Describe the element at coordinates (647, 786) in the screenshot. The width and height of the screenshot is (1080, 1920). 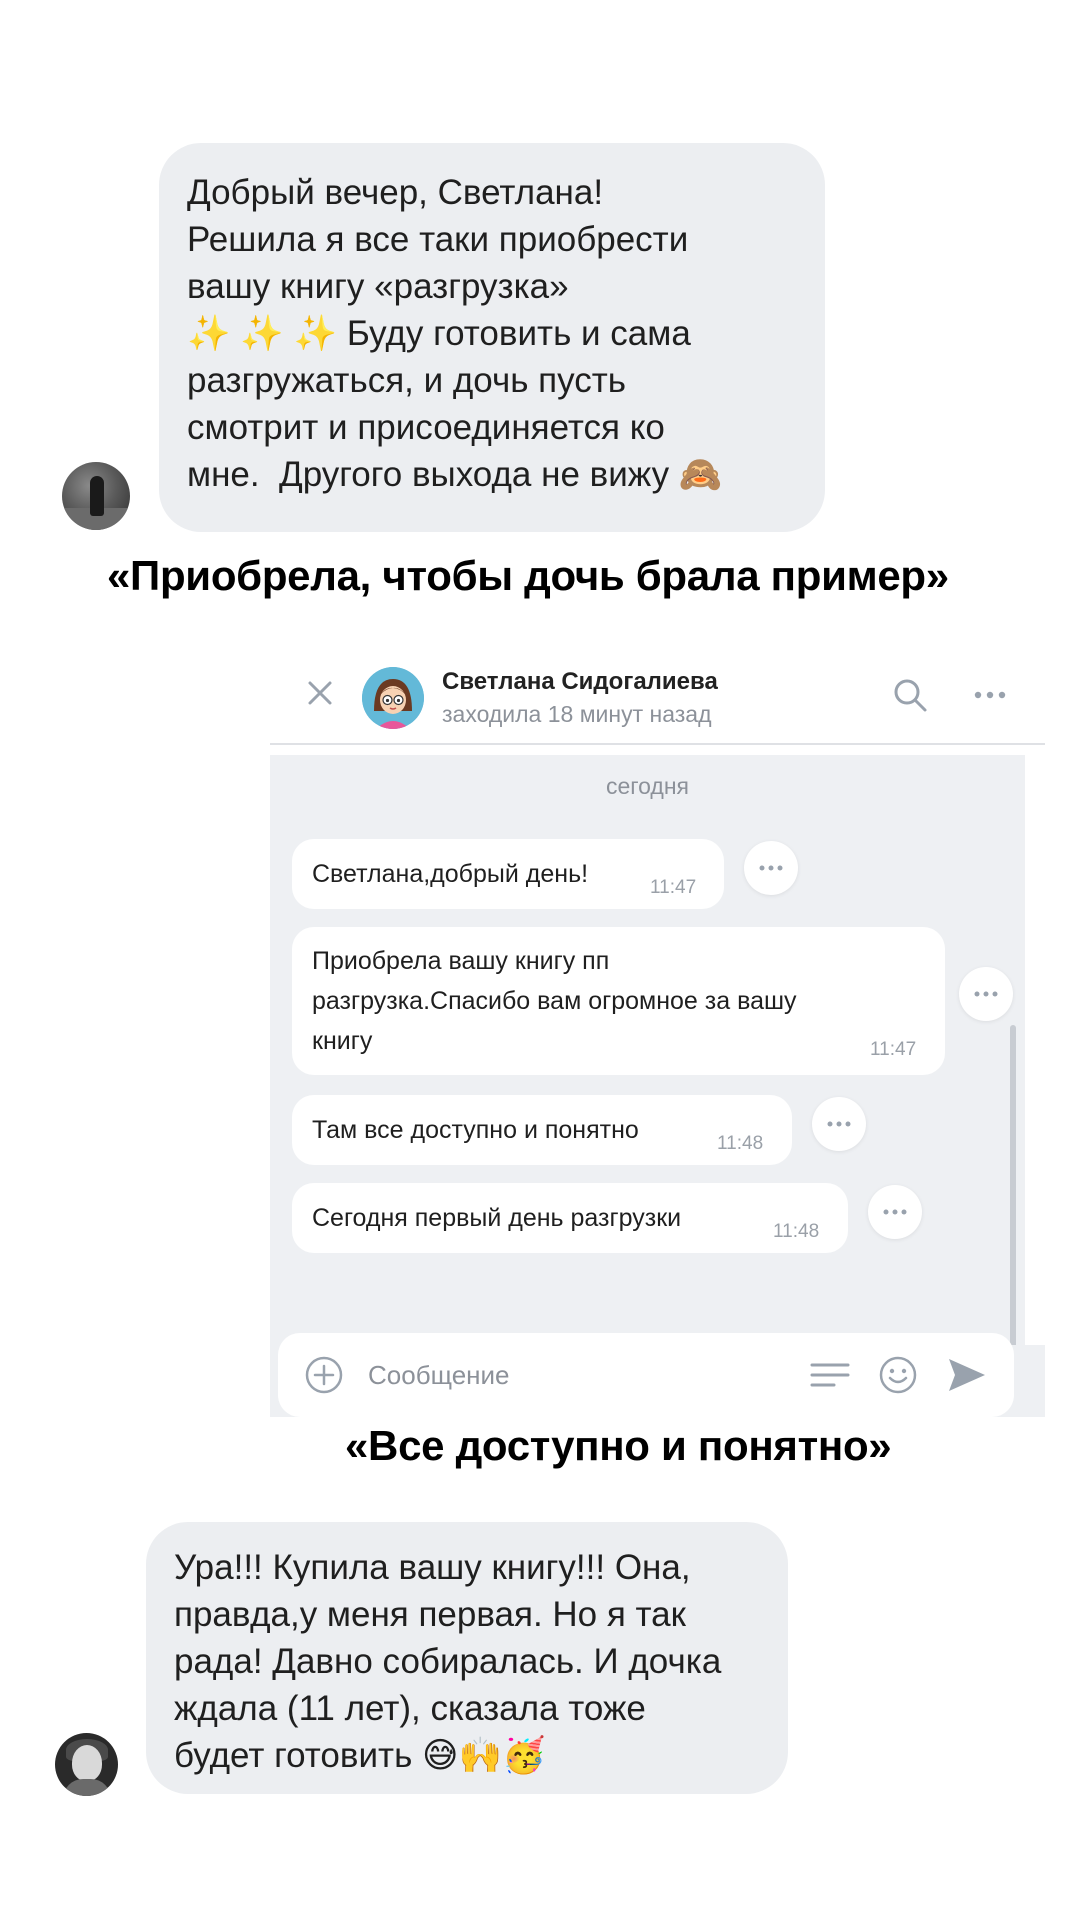
I see `date-separator: сегодня` at that location.